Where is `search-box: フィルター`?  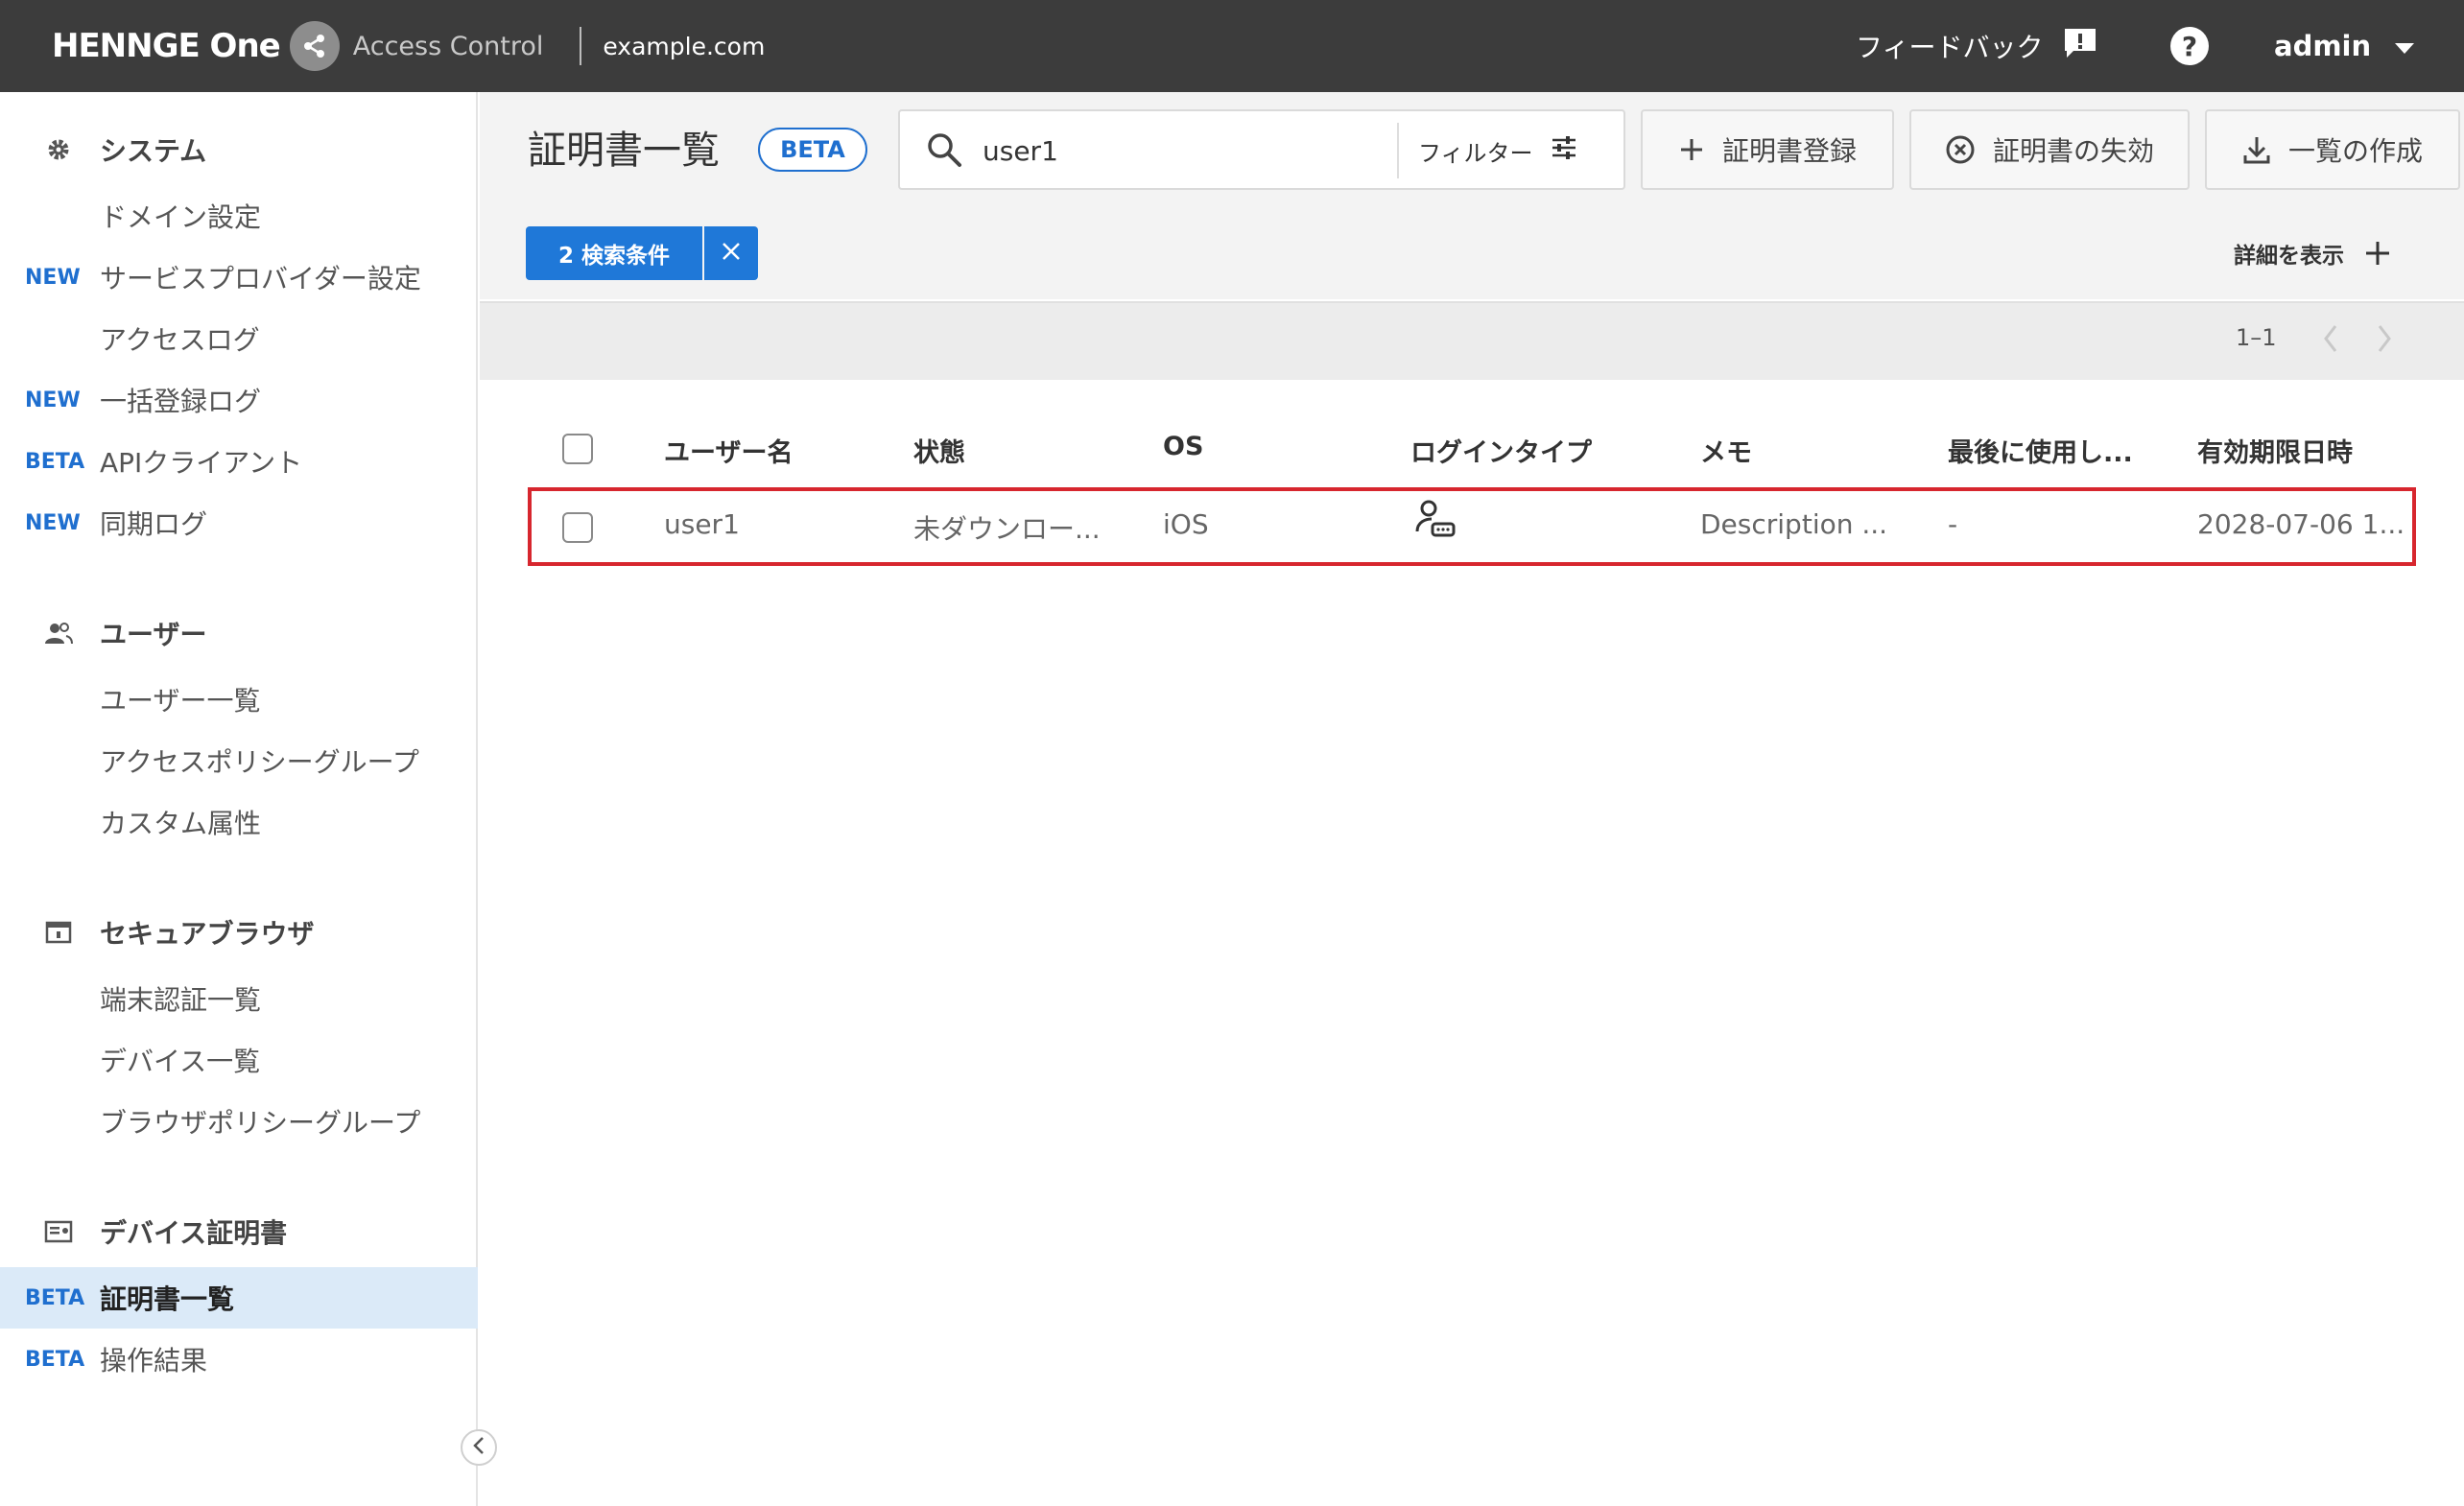 search-box: フィルター is located at coordinates (1261, 149).